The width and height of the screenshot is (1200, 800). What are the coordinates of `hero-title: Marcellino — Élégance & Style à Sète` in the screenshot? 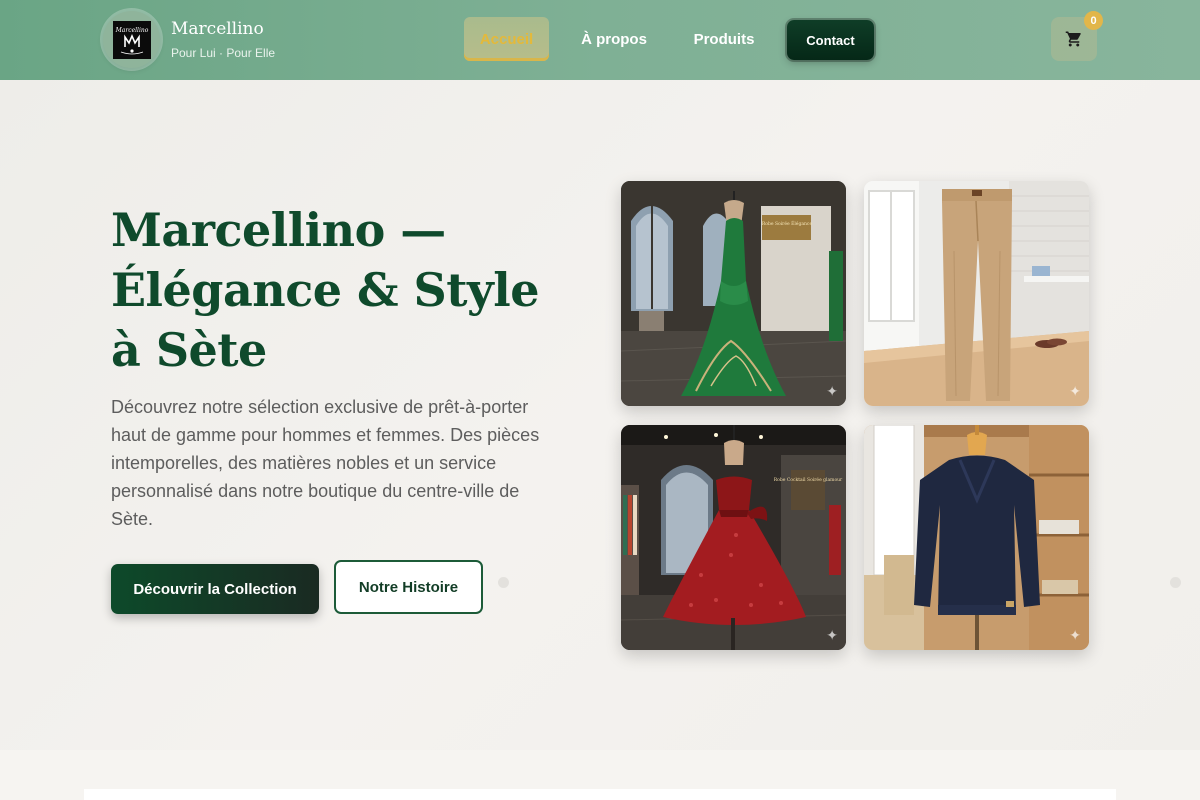 It's located at (325, 290).